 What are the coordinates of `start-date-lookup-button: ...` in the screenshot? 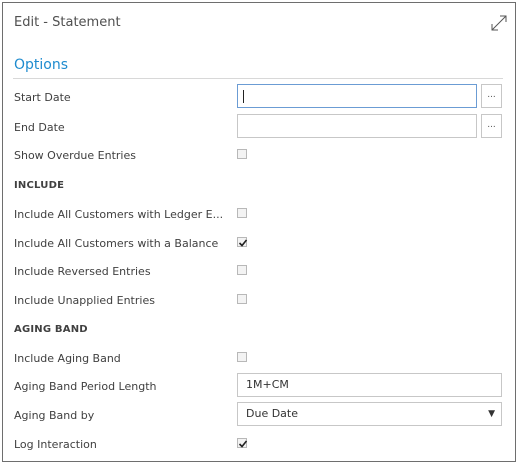 It's located at (491, 96).